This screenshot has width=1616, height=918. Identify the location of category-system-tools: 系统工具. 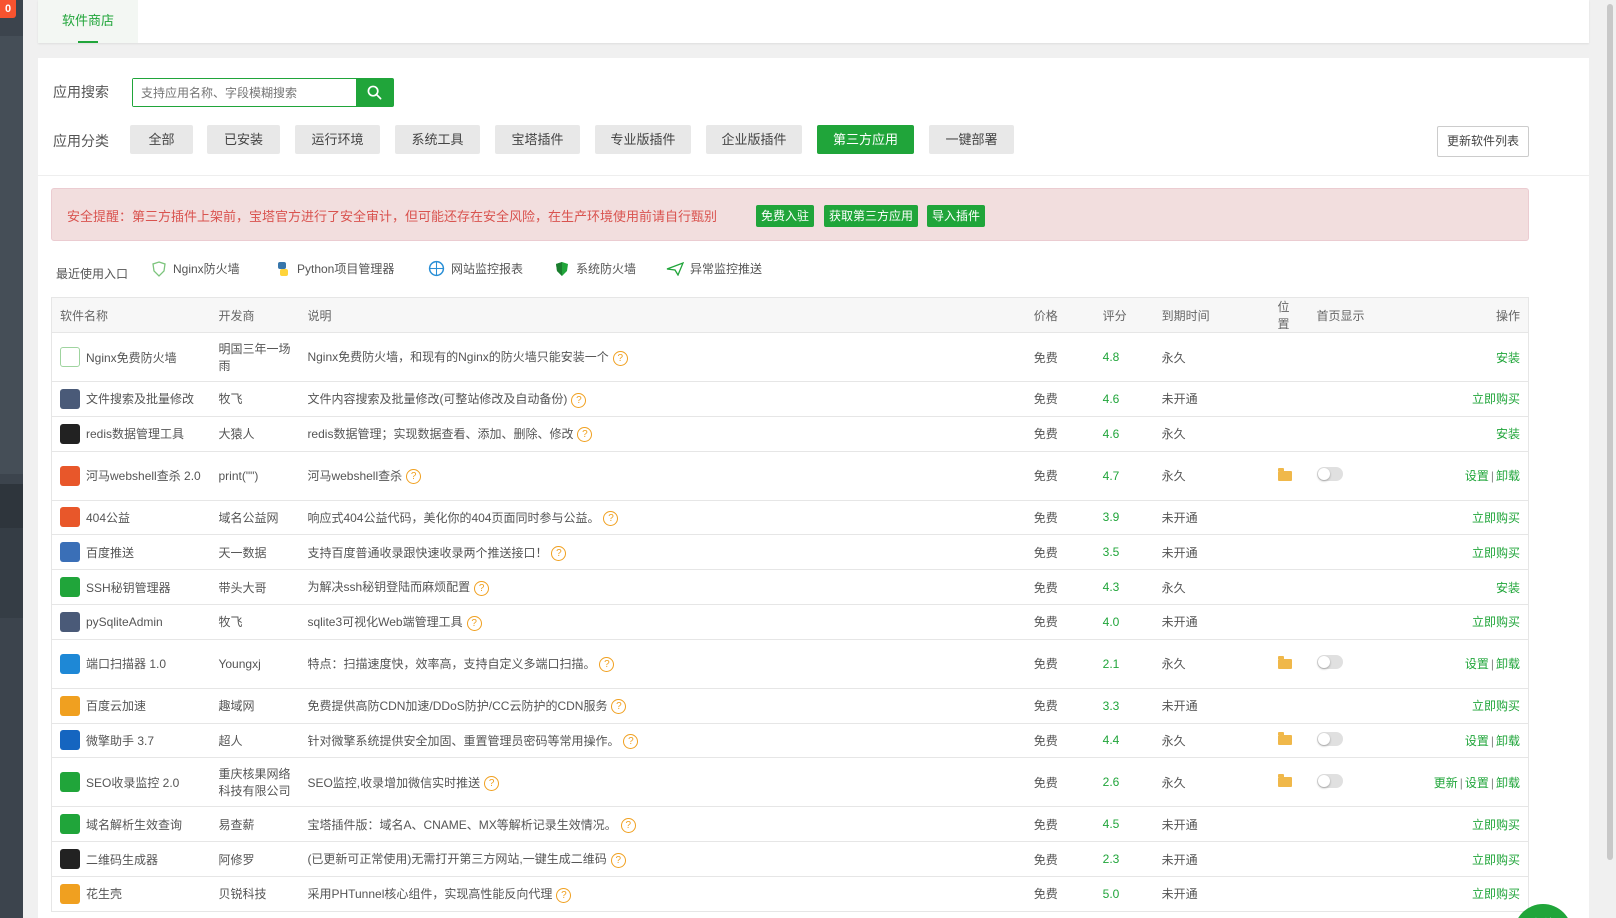
(437, 139).